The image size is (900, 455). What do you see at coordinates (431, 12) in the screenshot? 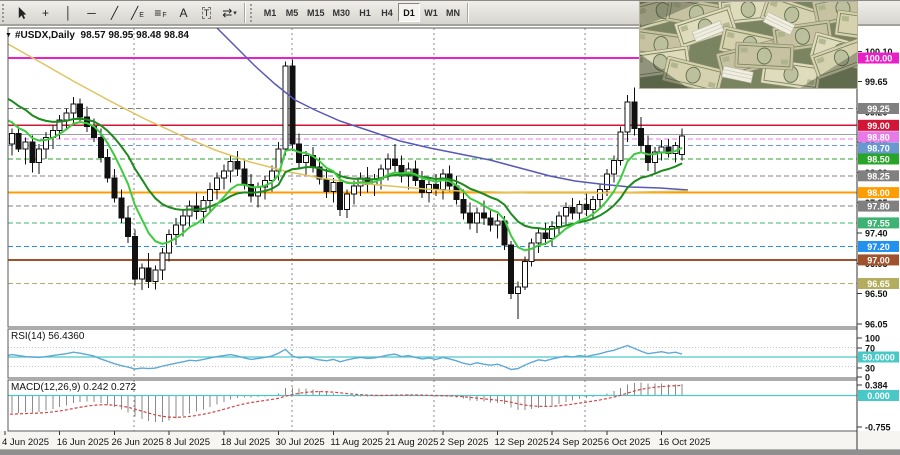
I see `timeframe-button-w1: W1` at bounding box center [431, 12].